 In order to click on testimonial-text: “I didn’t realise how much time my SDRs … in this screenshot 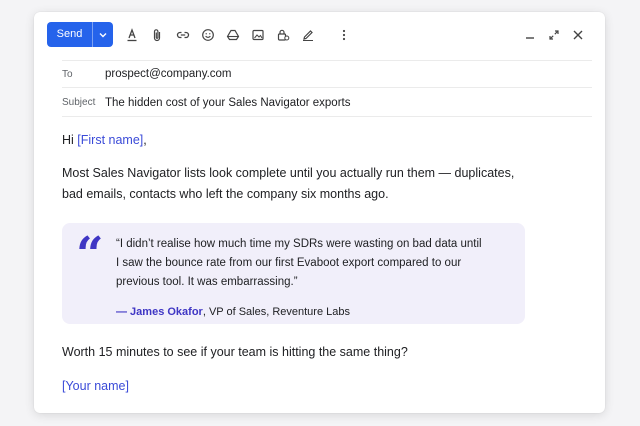, I will do `click(316, 263)`.